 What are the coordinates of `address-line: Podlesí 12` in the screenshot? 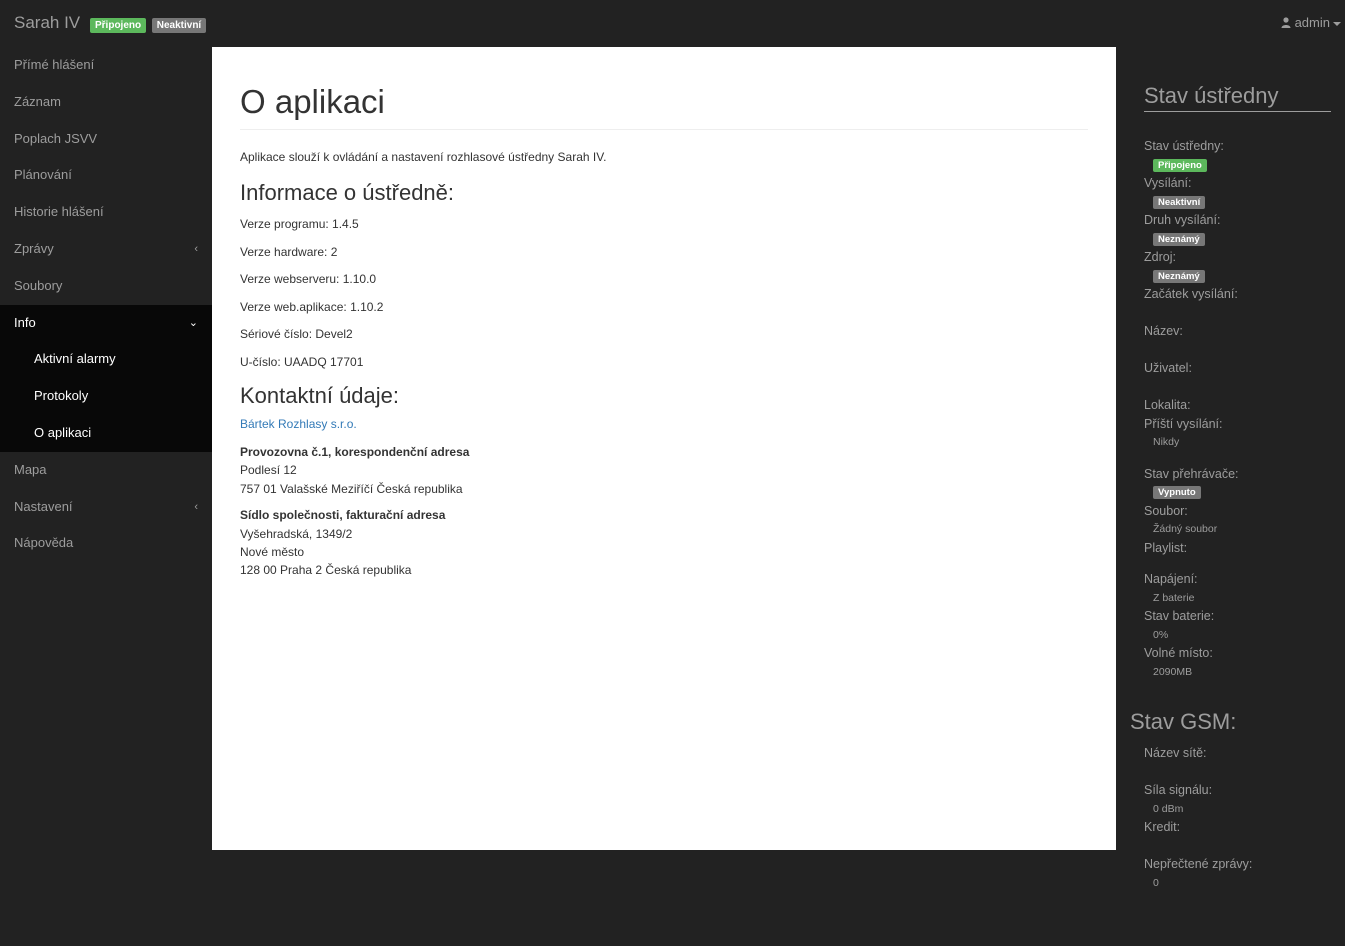 It's located at (268, 470).